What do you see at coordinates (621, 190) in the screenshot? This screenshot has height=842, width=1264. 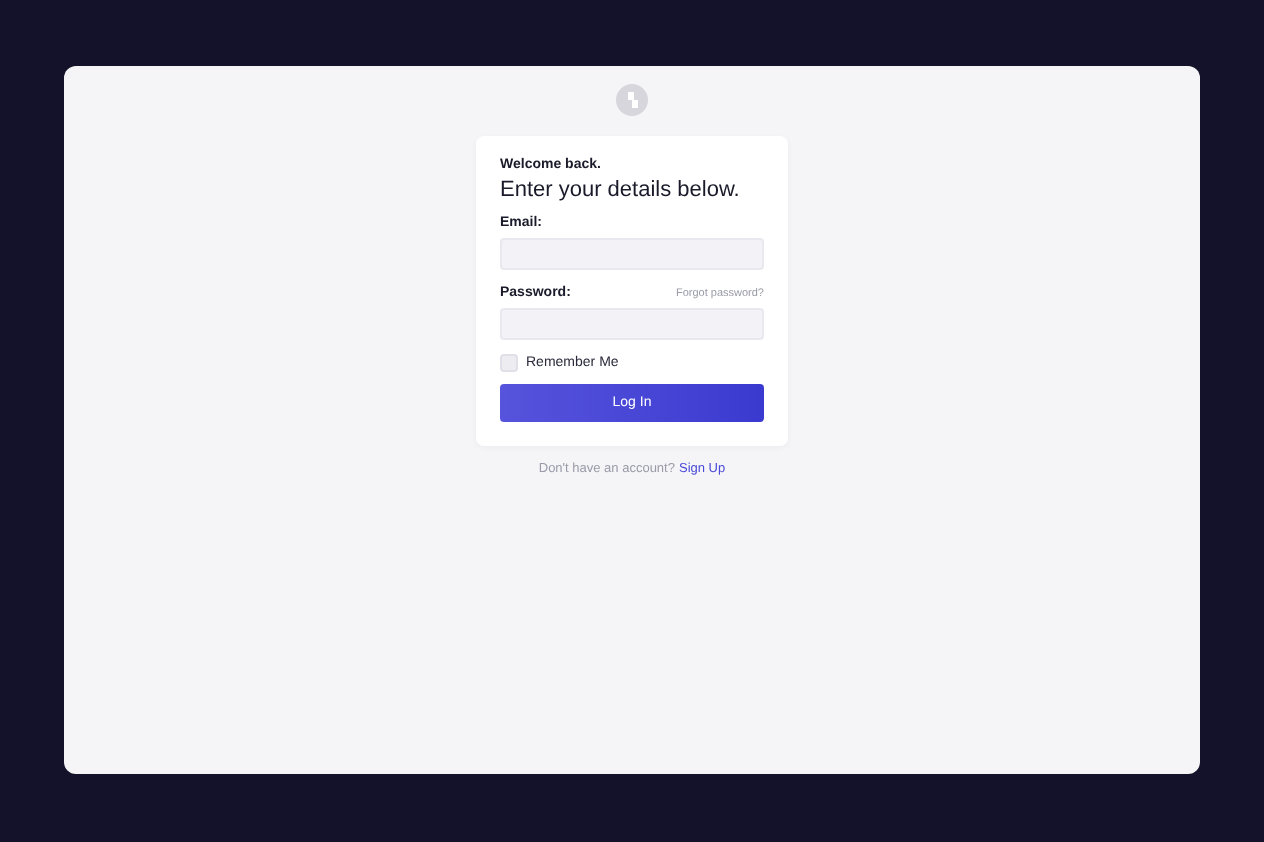 I see `heading: Enter your details below.` at bounding box center [621, 190].